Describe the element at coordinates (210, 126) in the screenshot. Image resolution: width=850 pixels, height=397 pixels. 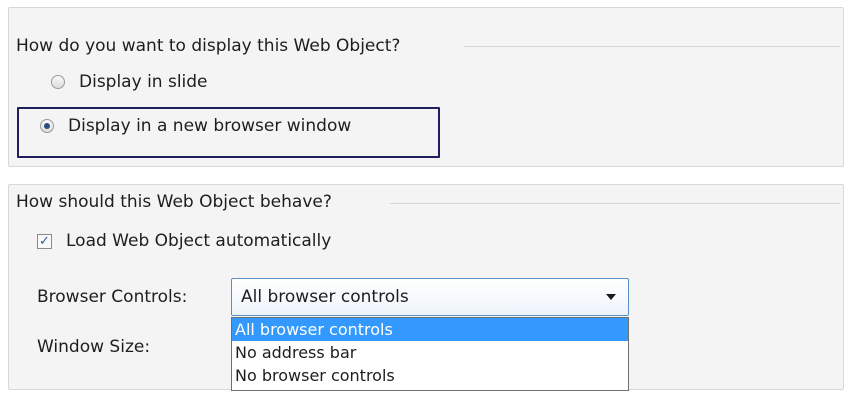
I see `display-in-new-window-label: Display in a new browser window` at that location.